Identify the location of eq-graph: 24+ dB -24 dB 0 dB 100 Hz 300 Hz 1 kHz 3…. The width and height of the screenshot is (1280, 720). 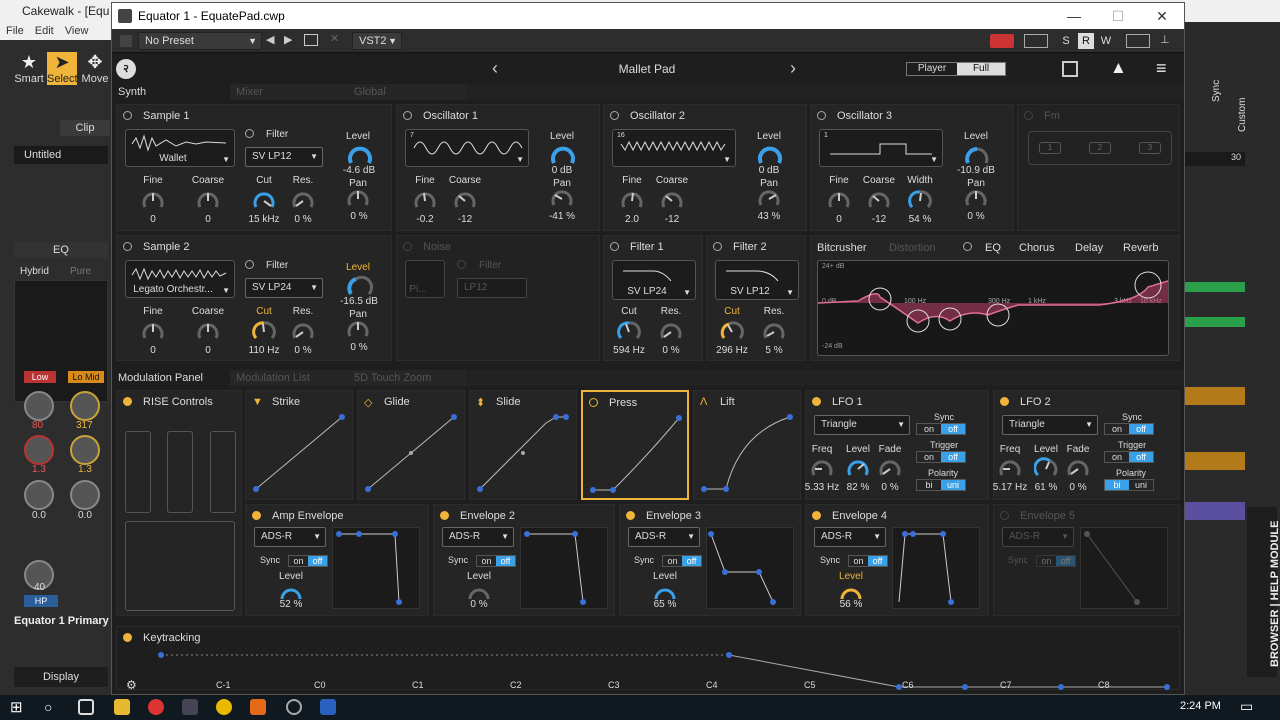
(993, 308).